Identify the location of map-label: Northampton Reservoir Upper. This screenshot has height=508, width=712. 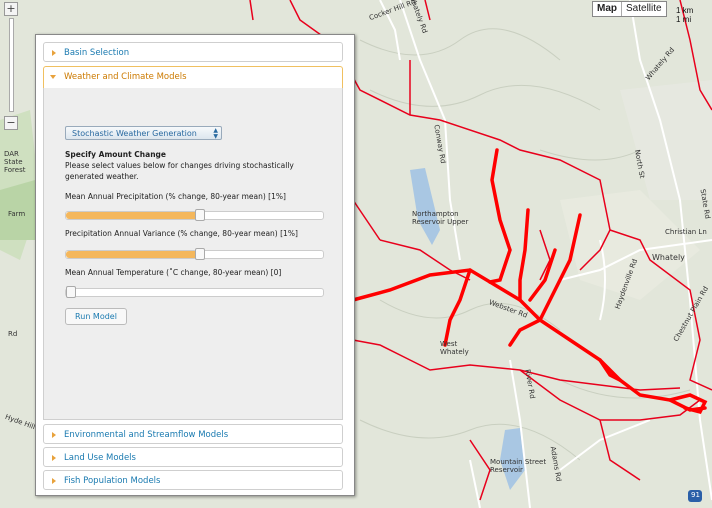
(440, 218).